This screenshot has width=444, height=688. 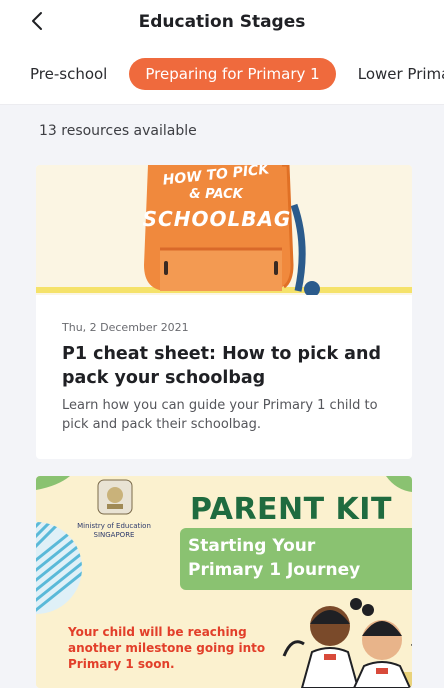 I want to click on moe-label: Ministry of Education SINGAPORE, so click(x=114, y=530).